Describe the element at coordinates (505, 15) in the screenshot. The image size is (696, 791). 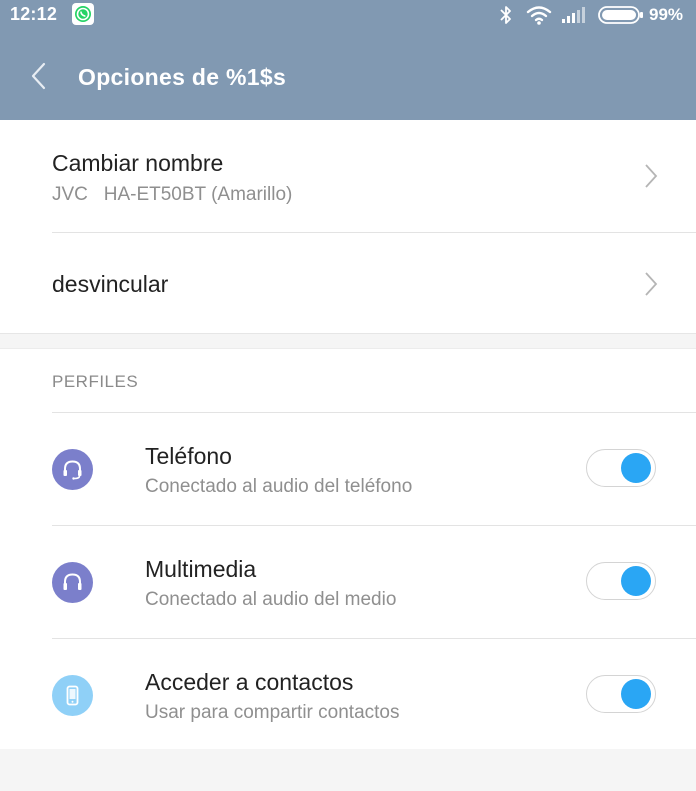
I see `bluetooth-icon` at that location.